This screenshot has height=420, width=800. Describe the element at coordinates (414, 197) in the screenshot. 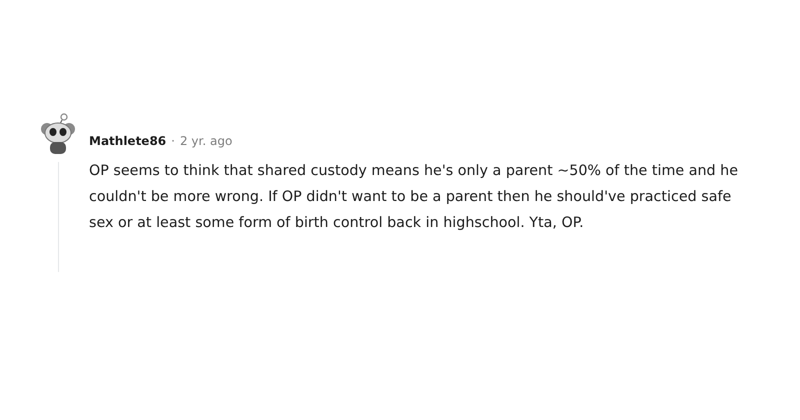

I see `comment-text: OP seems to think that shared custody means he's only a parent ~50% of the time and he couldn't be more wrong. If OP didn't want to be a parent then he should've practiced safe sex or at least some form of birth control back in highschool. Yta, OP.` at that location.